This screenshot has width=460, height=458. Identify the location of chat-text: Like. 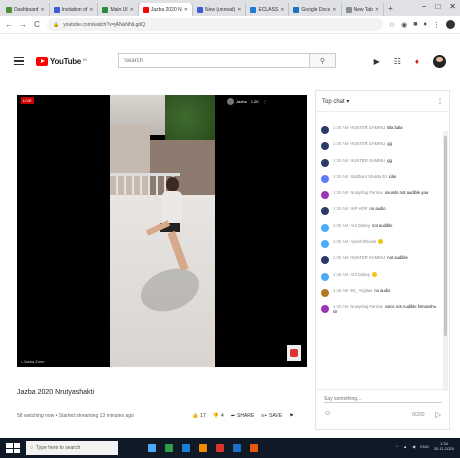
(392, 176).